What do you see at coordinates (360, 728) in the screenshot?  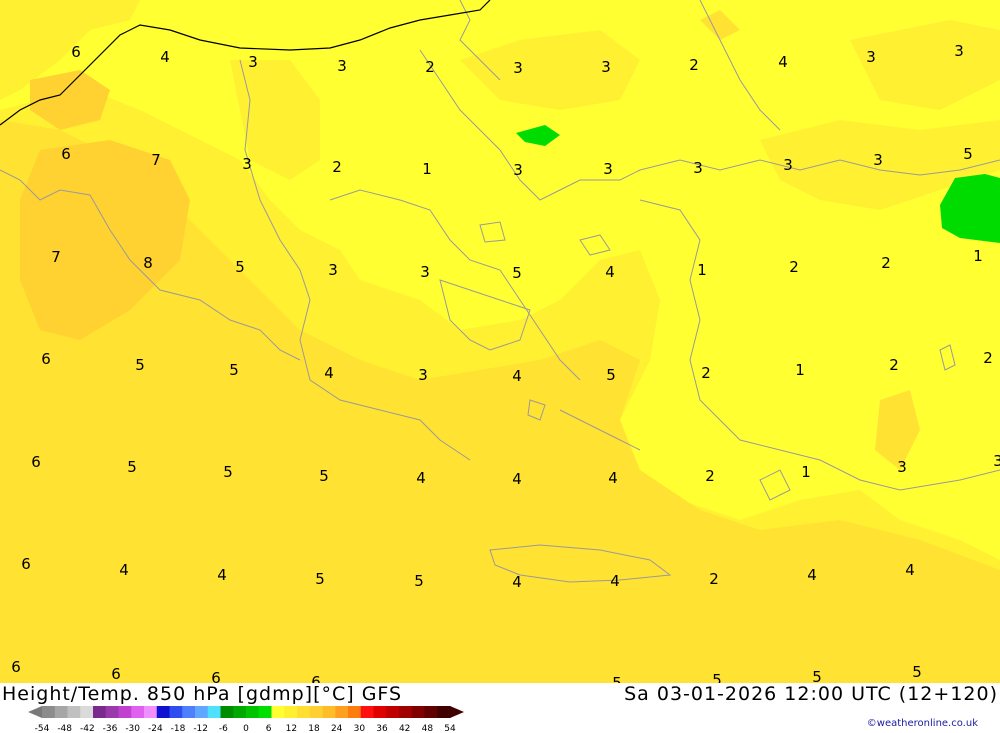 I see `scale-tick-label: 30` at bounding box center [360, 728].